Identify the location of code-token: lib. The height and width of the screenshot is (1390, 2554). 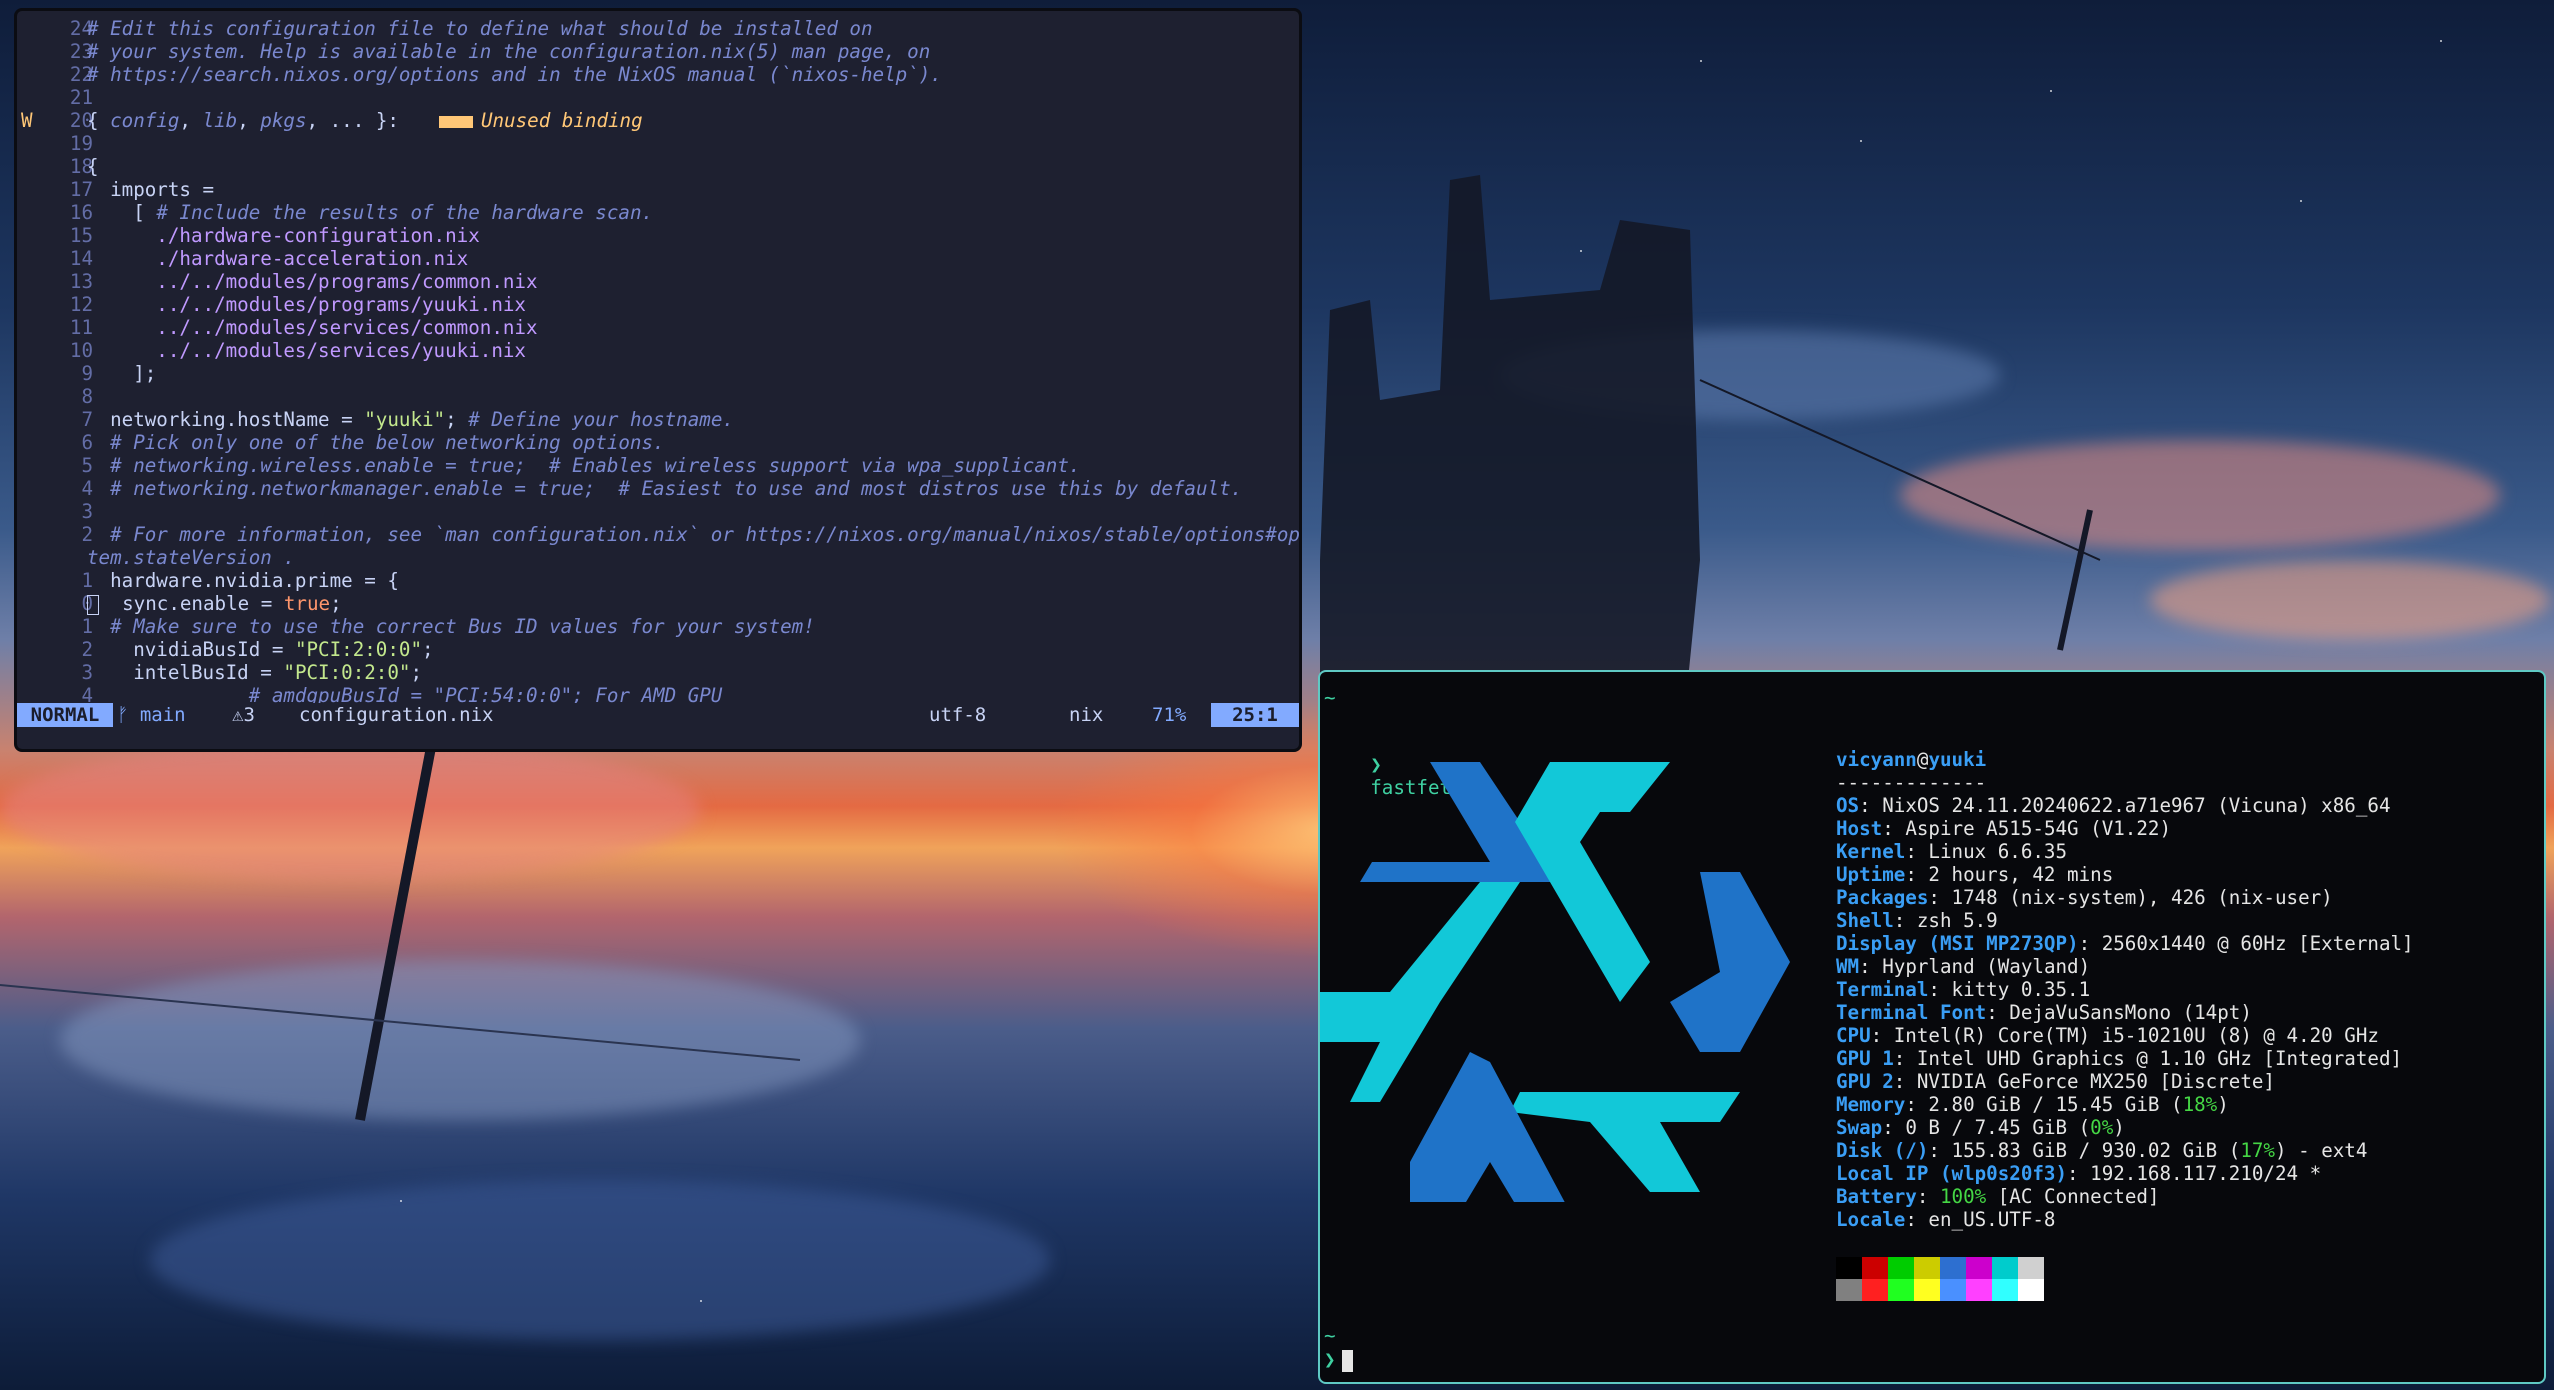
(220, 120).